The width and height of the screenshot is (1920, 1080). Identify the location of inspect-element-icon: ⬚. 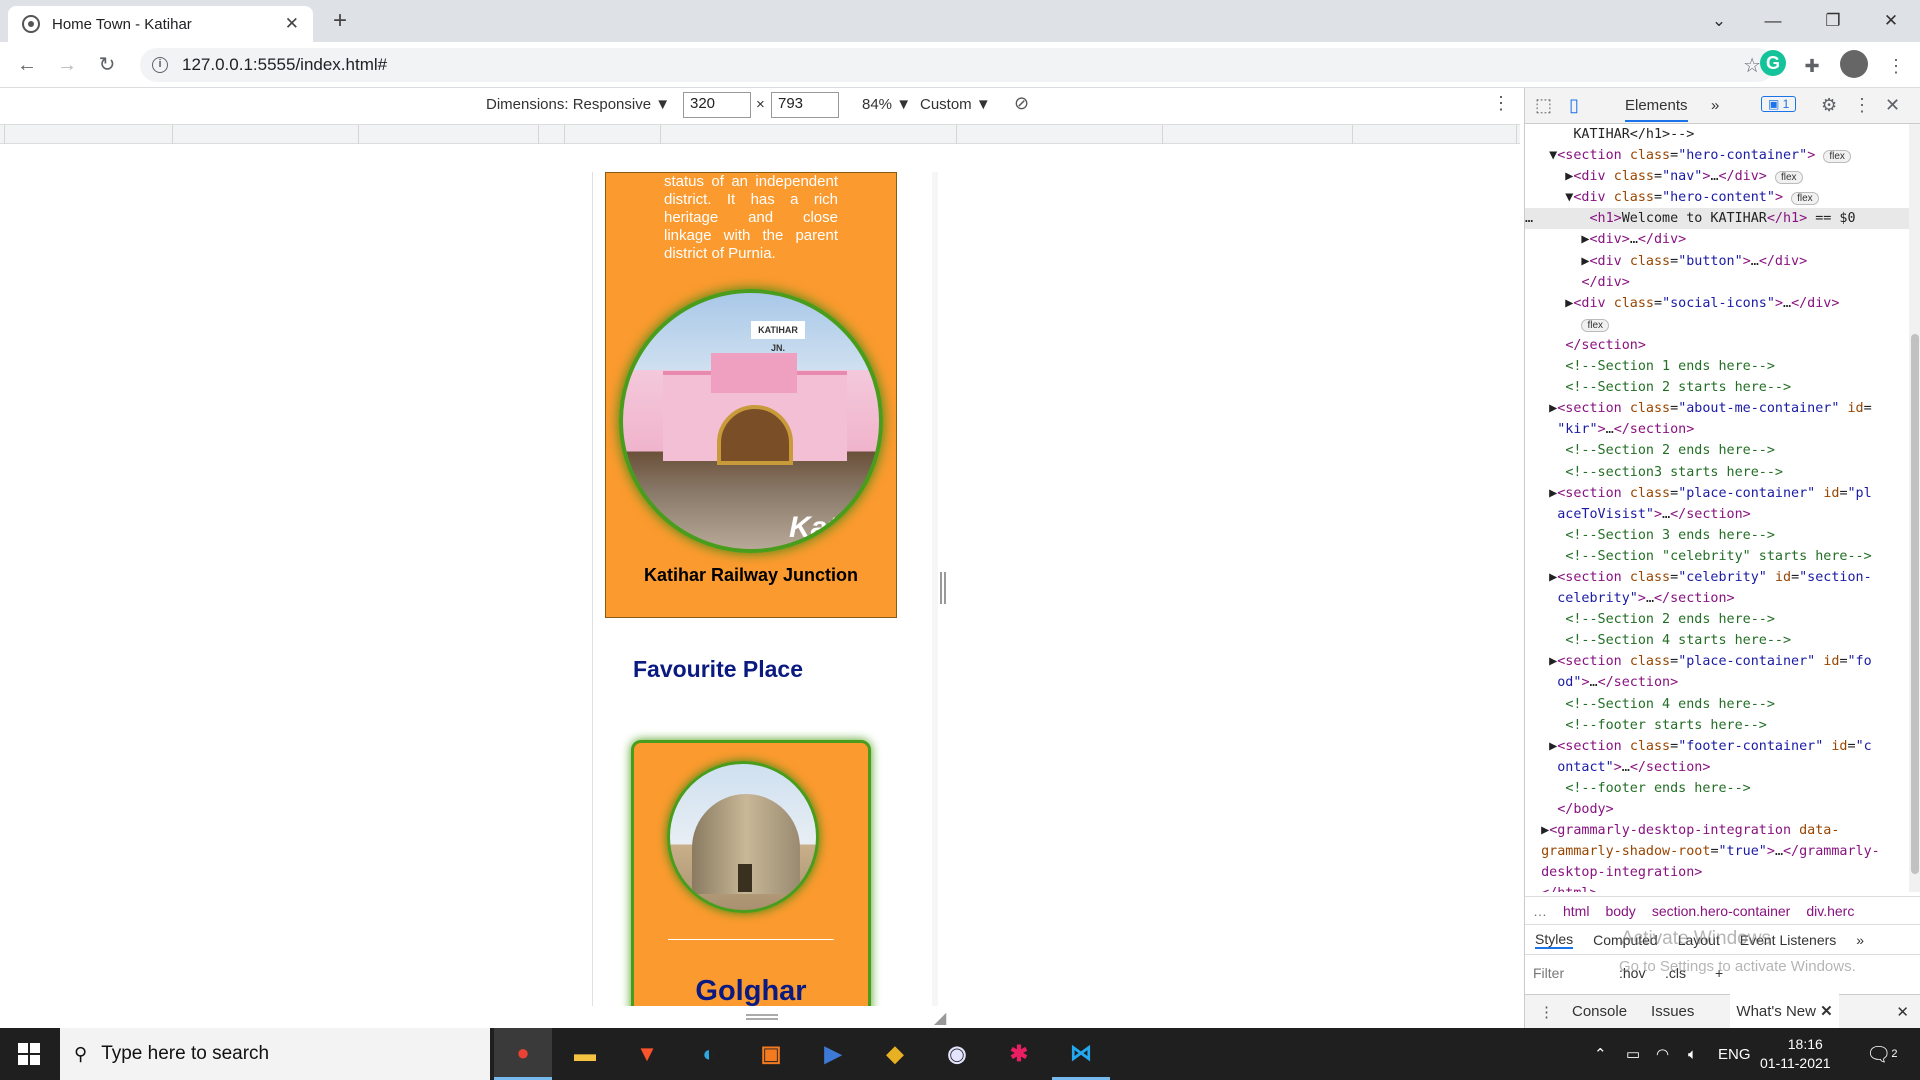
(1543, 105).